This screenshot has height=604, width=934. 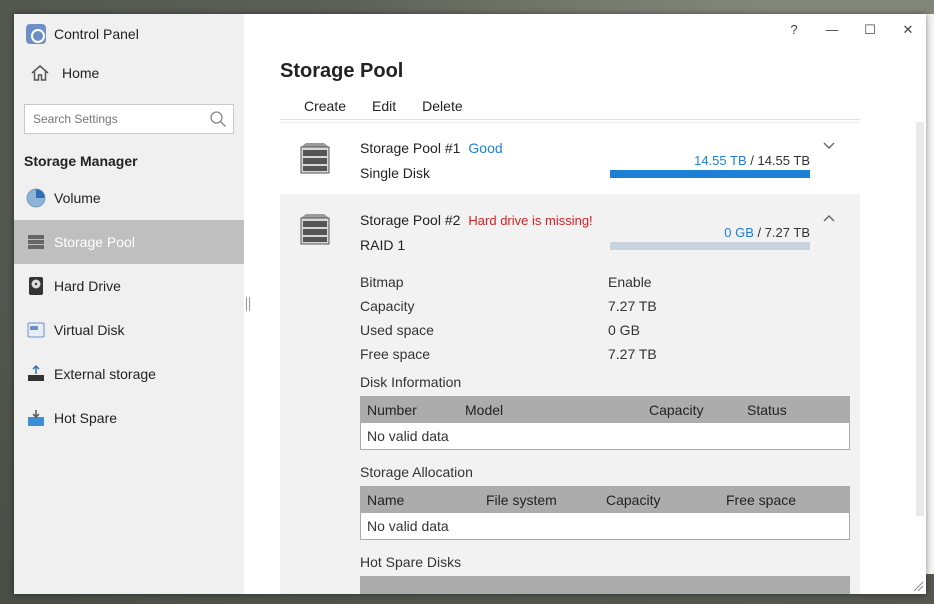 What do you see at coordinates (36, 372) in the screenshot?
I see `external-storage-icon` at bounding box center [36, 372].